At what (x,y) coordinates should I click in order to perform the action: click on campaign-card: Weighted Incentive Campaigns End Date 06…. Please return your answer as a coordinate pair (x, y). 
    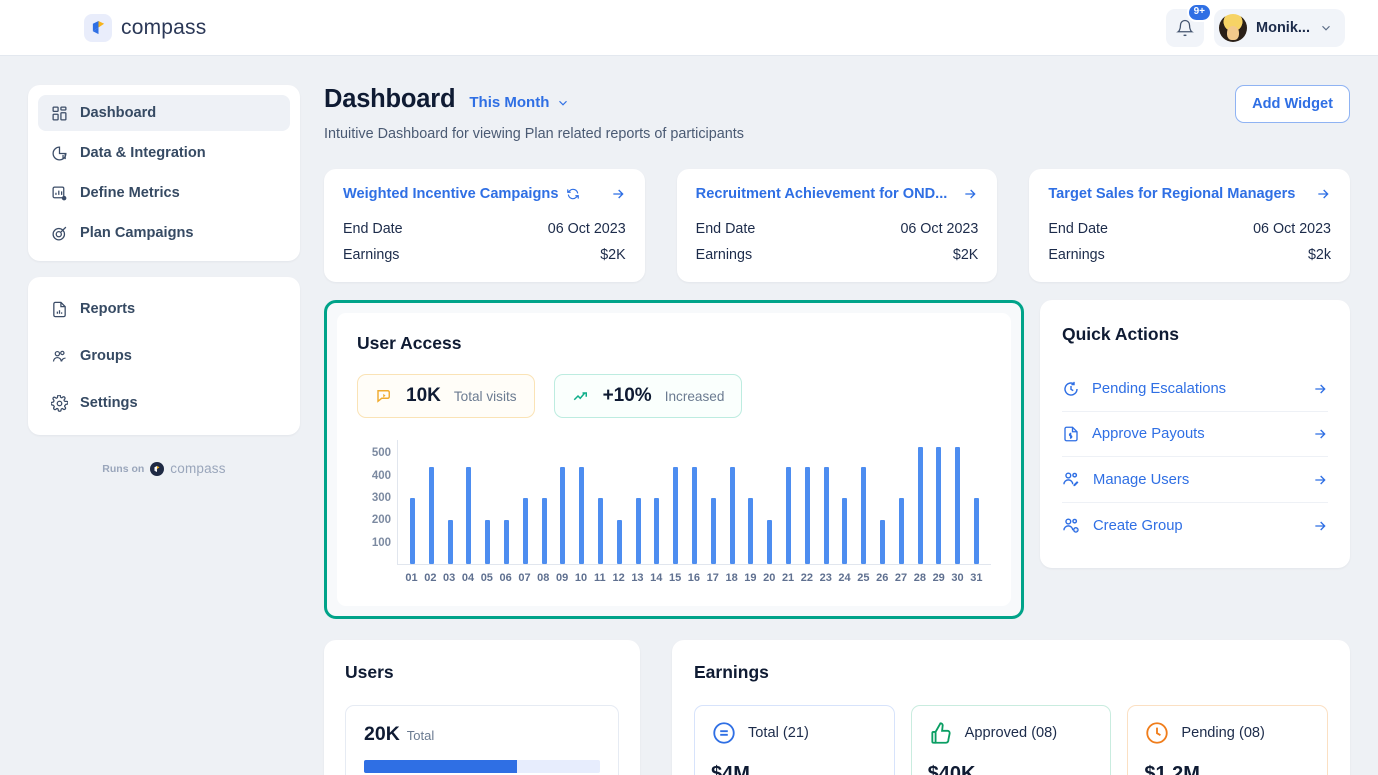
    Looking at the image, I should click on (484, 225).